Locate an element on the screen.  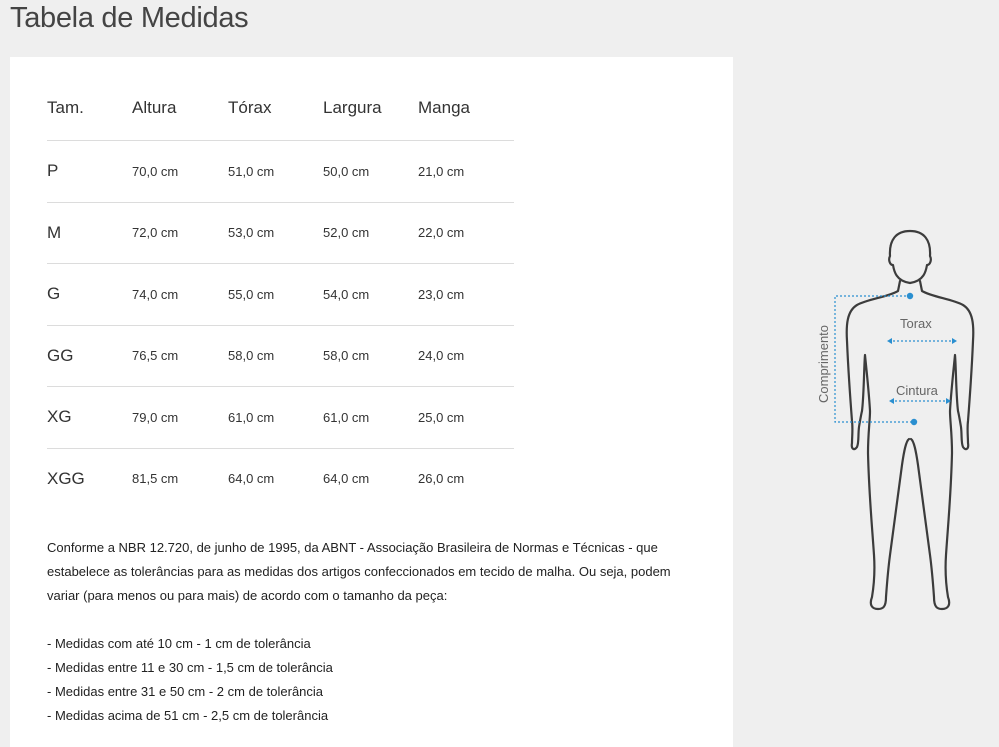
cell-altura: 74,0 cm is located at coordinates (180, 294).